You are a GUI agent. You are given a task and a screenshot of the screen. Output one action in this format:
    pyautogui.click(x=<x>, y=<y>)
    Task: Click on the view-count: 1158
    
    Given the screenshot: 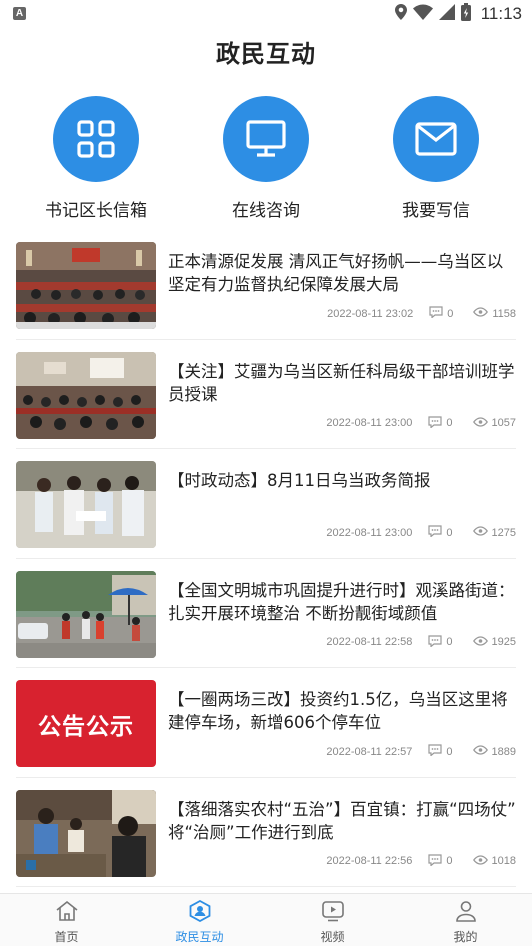 What is the action you would take?
    pyautogui.click(x=494, y=313)
    